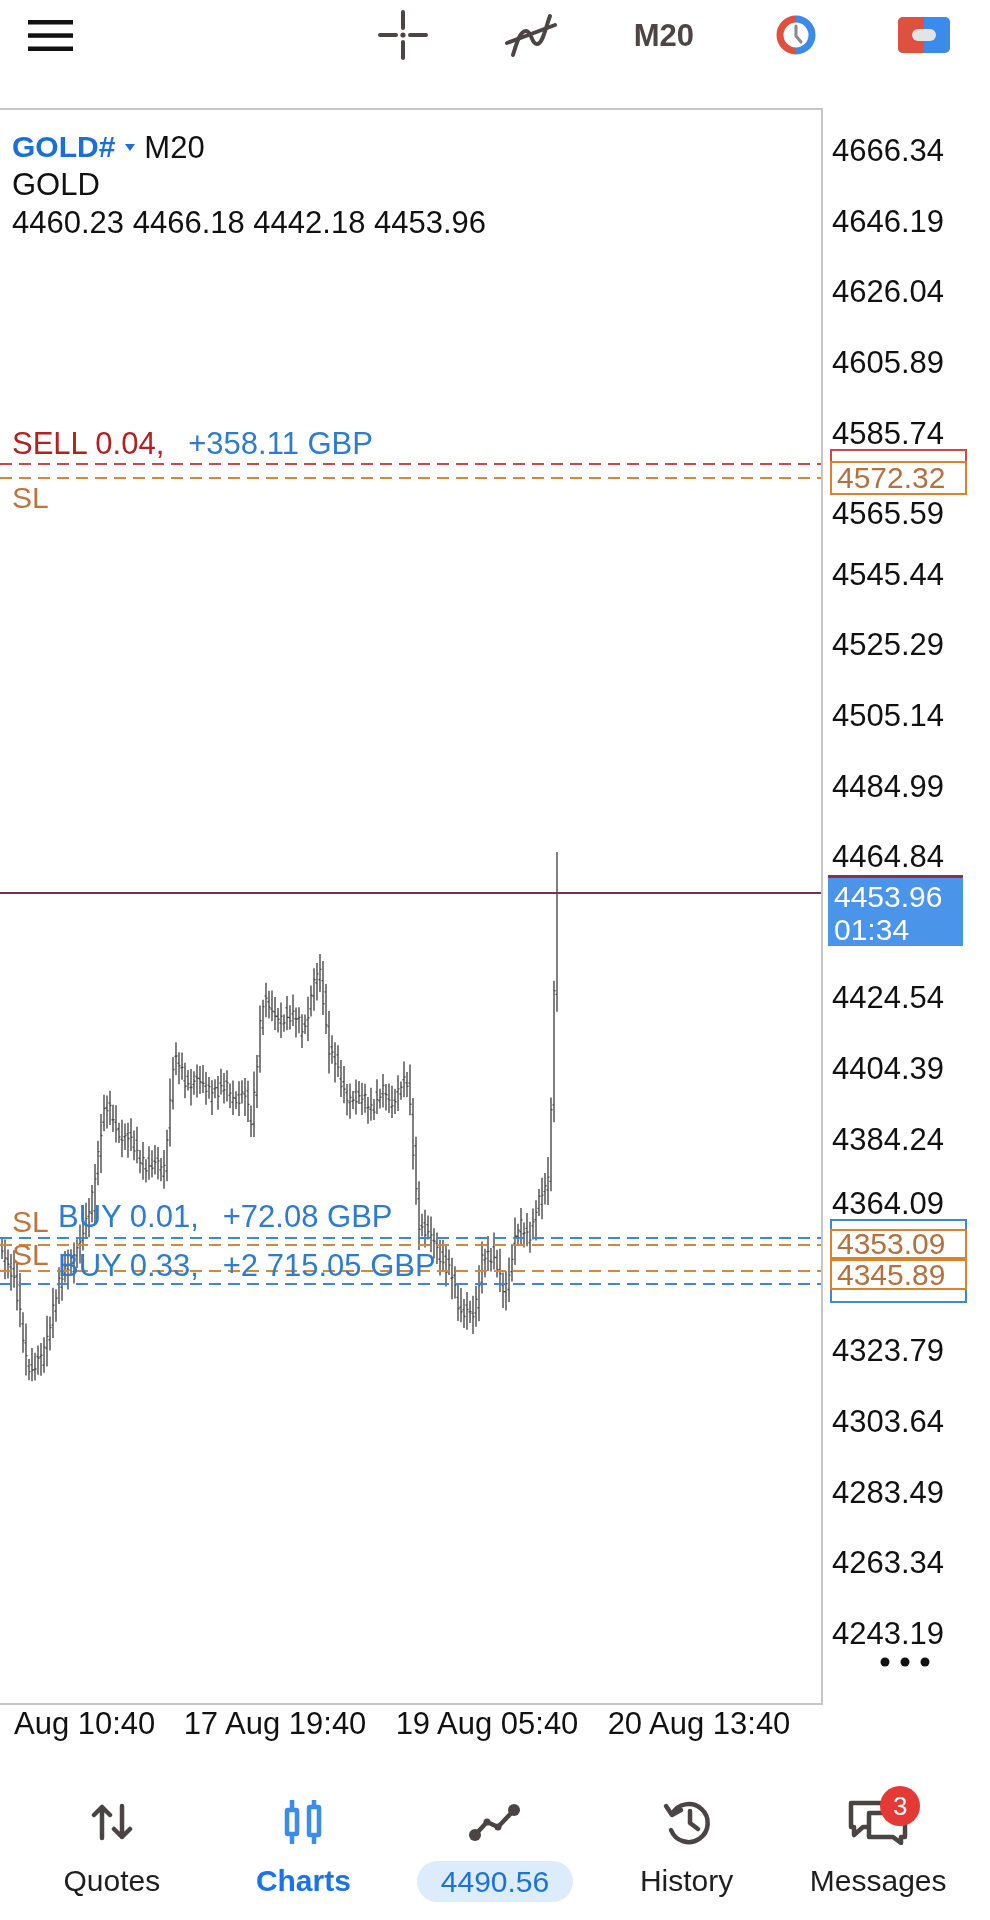 The width and height of the screenshot is (990, 1920). Describe the element at coordinates (888, 362) in the screenshot. I see `price-tick-label: 4605.89` at that location.